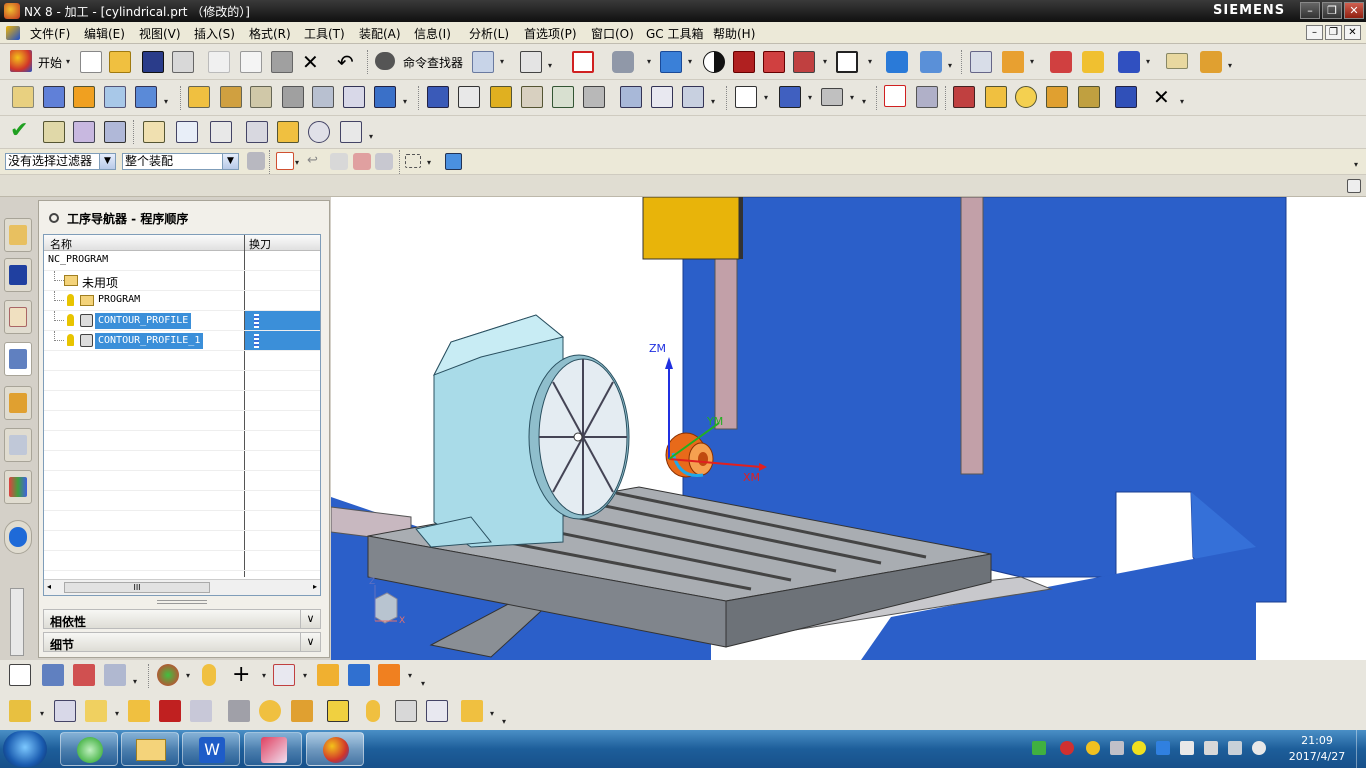 The width and height of the screenshot is (1366, 768). Describe the element at coordinates (693, 97) in the screenshot. I see `feed-rate-icon` at that location.